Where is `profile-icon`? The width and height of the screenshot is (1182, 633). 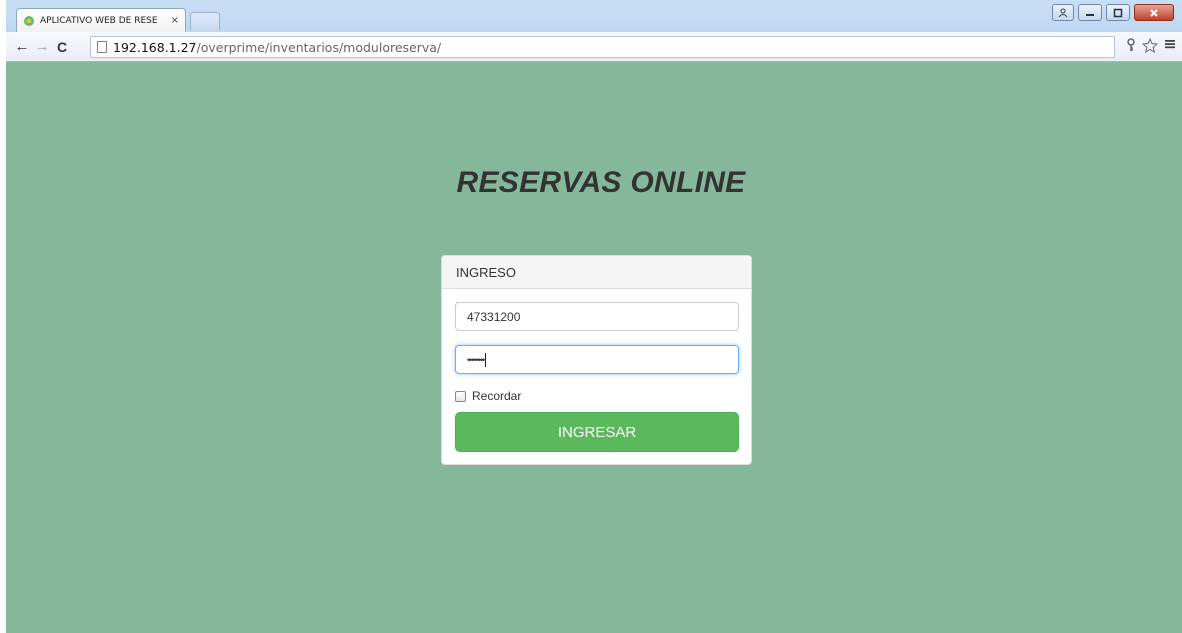 profile-icon is located at coordinates (1063, 12).